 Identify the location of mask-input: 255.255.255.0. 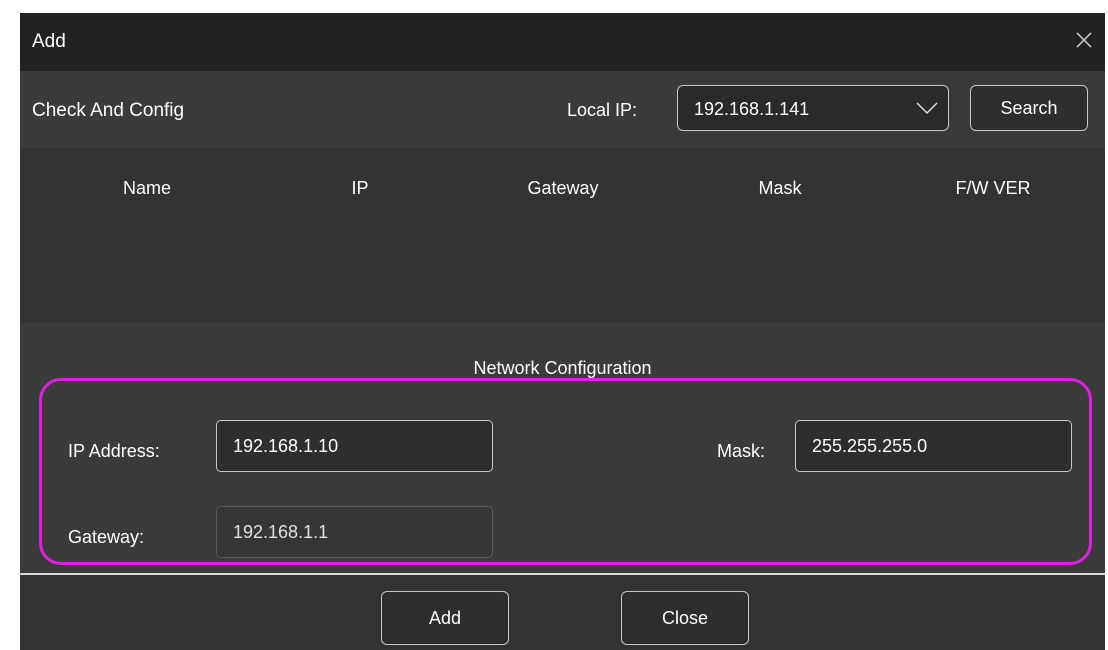
(933, 446).